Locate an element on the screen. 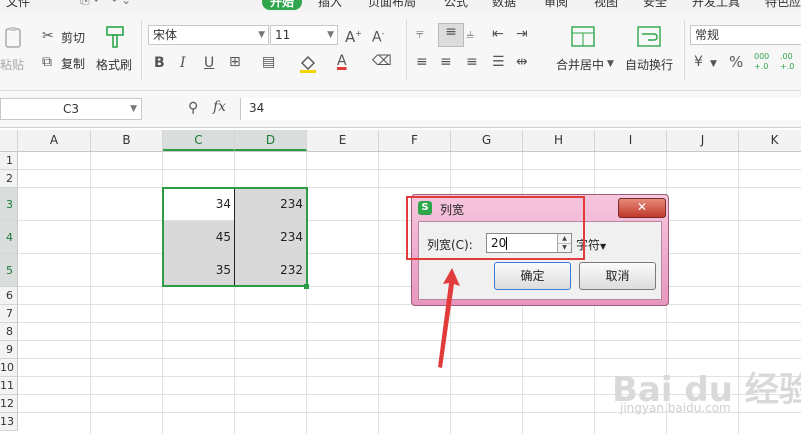  column-header-h: H is located at coordinates (559, 140).